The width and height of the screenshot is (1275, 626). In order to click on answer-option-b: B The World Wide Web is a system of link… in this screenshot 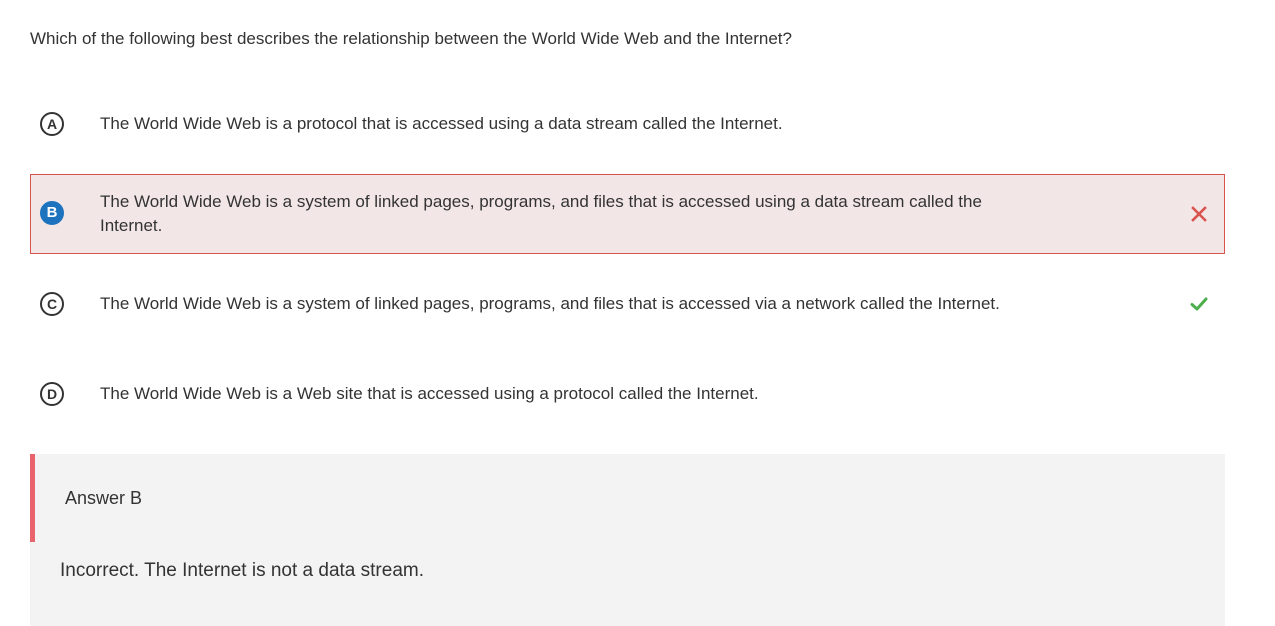, I will do `click(627, 214)`.